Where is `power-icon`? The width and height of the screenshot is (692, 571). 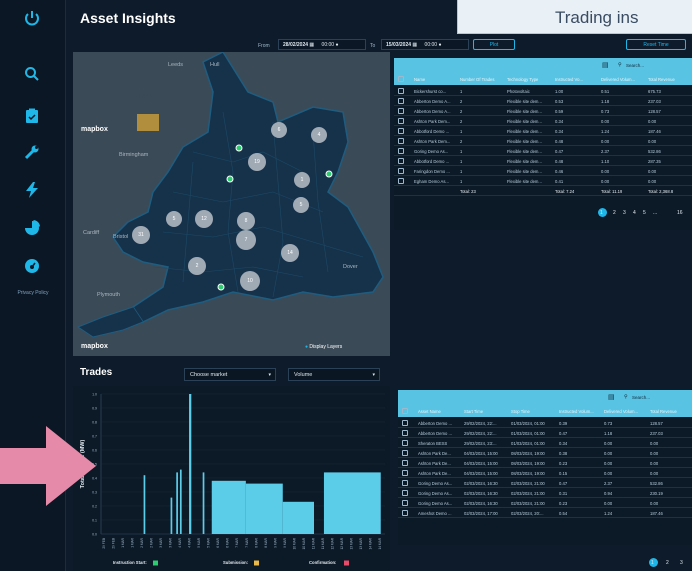
power-icon is located at coordinates (32, 18).